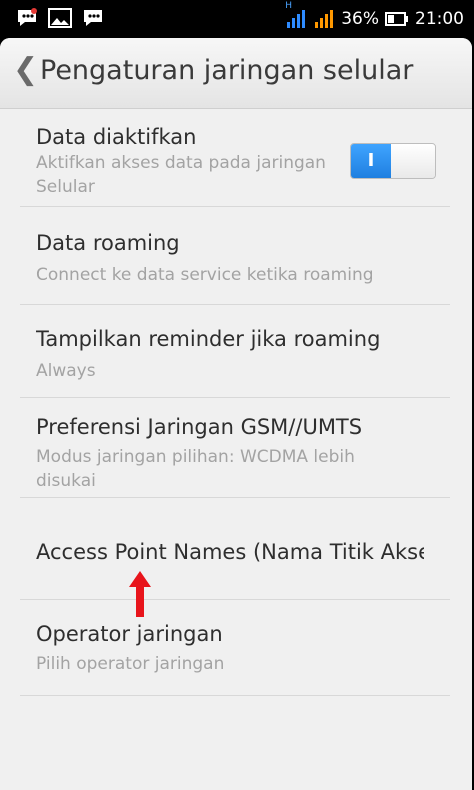 The width and height of the screenshot is (474, 790). I want to click on system-icons: H 36% 21:00, so click(374, 19).